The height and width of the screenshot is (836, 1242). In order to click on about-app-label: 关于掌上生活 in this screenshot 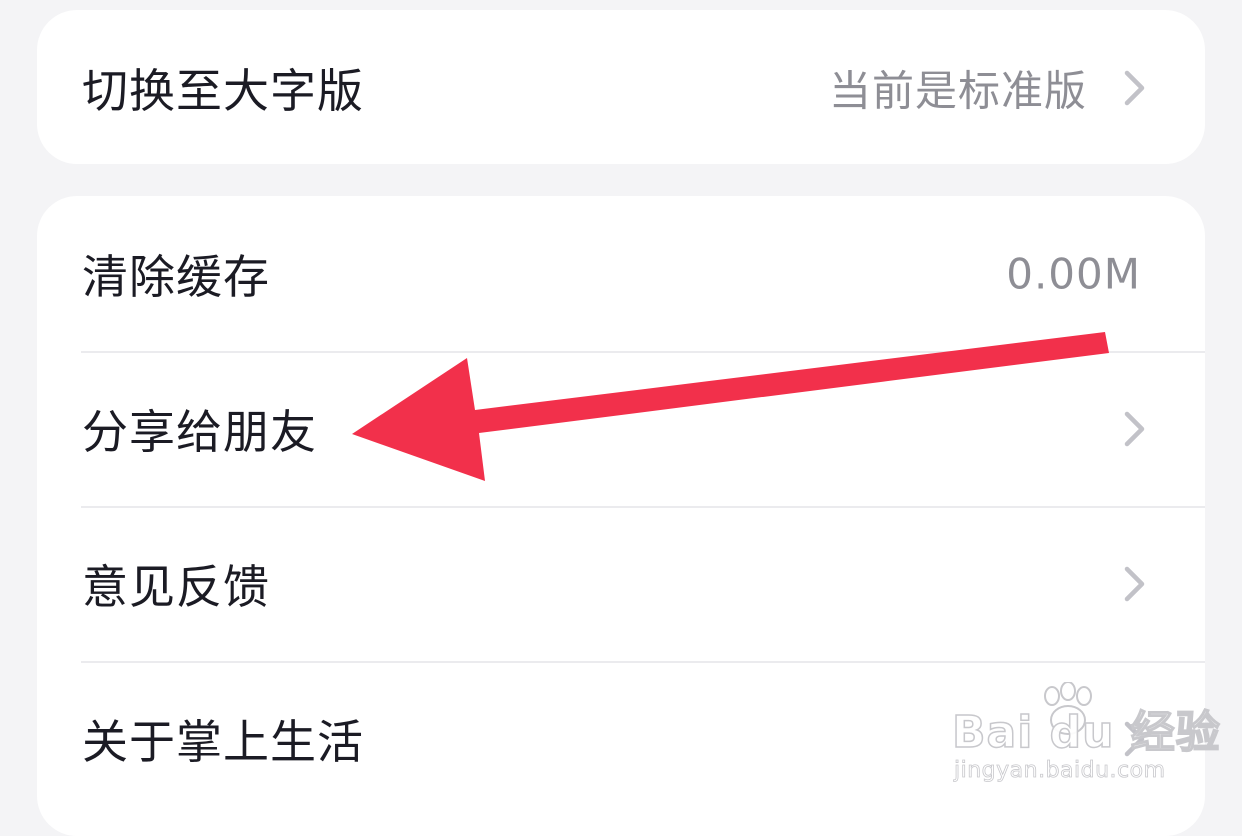, I will do `click(223, 741)`.